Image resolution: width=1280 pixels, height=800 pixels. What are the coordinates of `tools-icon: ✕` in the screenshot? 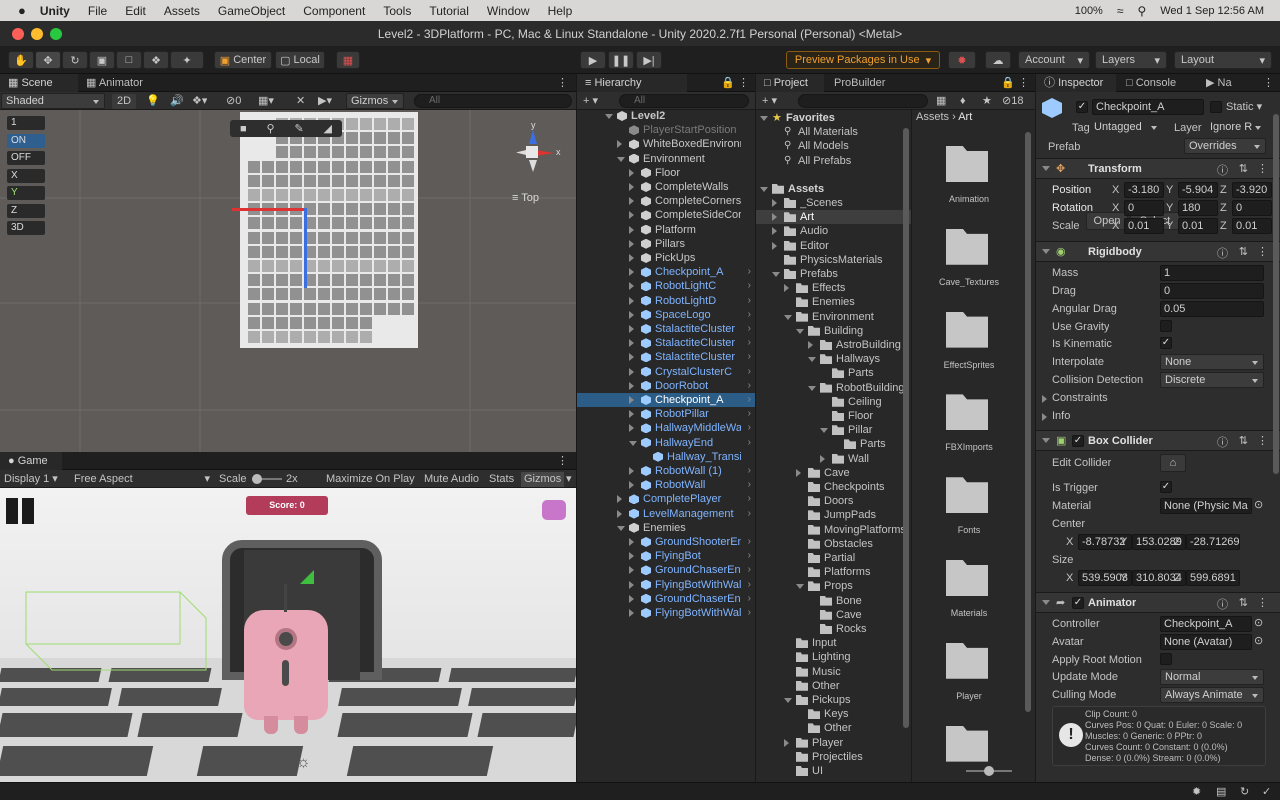 It's located at (300, 101).